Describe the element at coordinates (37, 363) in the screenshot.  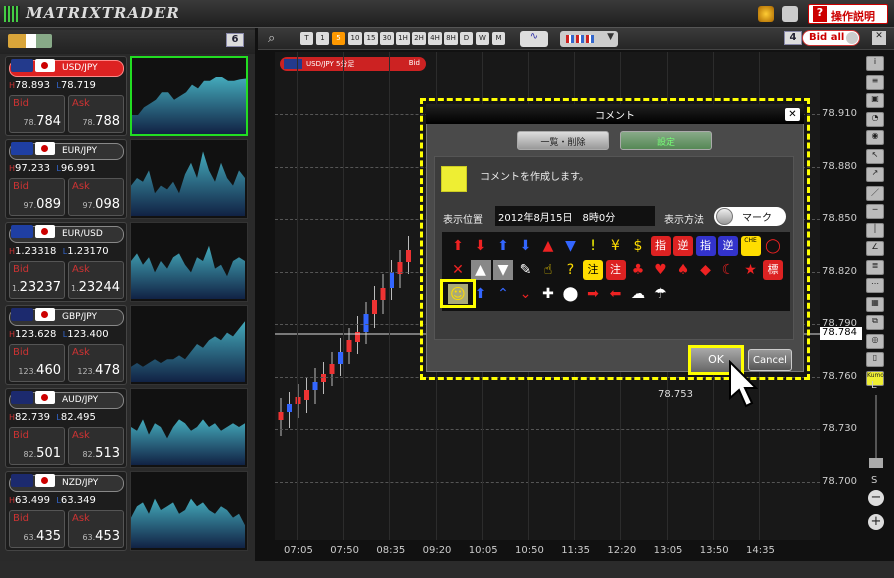
I see `bid-box: Bid 123.460` at that location.